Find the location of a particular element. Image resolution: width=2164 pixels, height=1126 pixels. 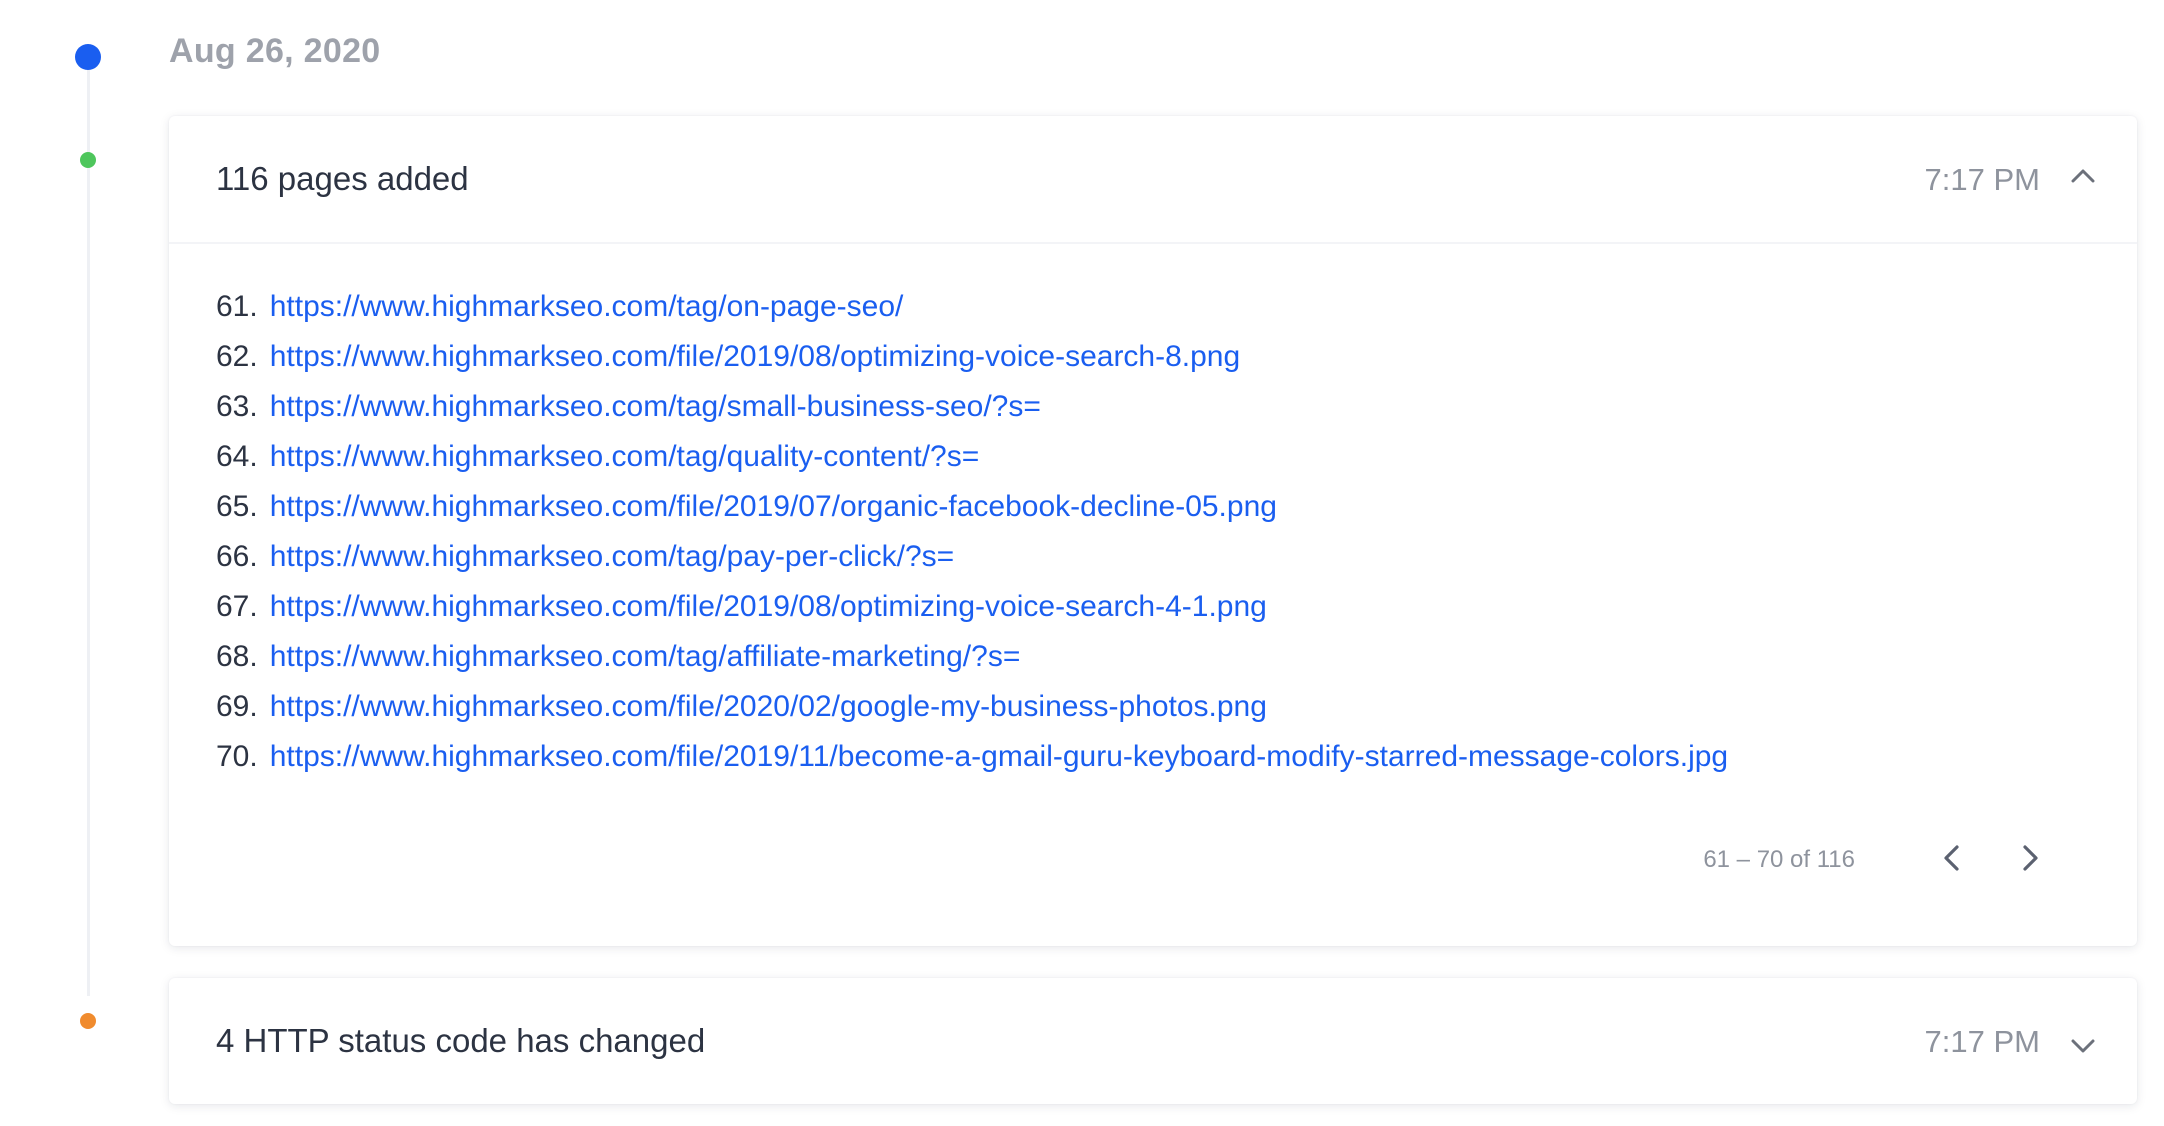

chevron-down-icon is located at coordinates (2083, 1046).